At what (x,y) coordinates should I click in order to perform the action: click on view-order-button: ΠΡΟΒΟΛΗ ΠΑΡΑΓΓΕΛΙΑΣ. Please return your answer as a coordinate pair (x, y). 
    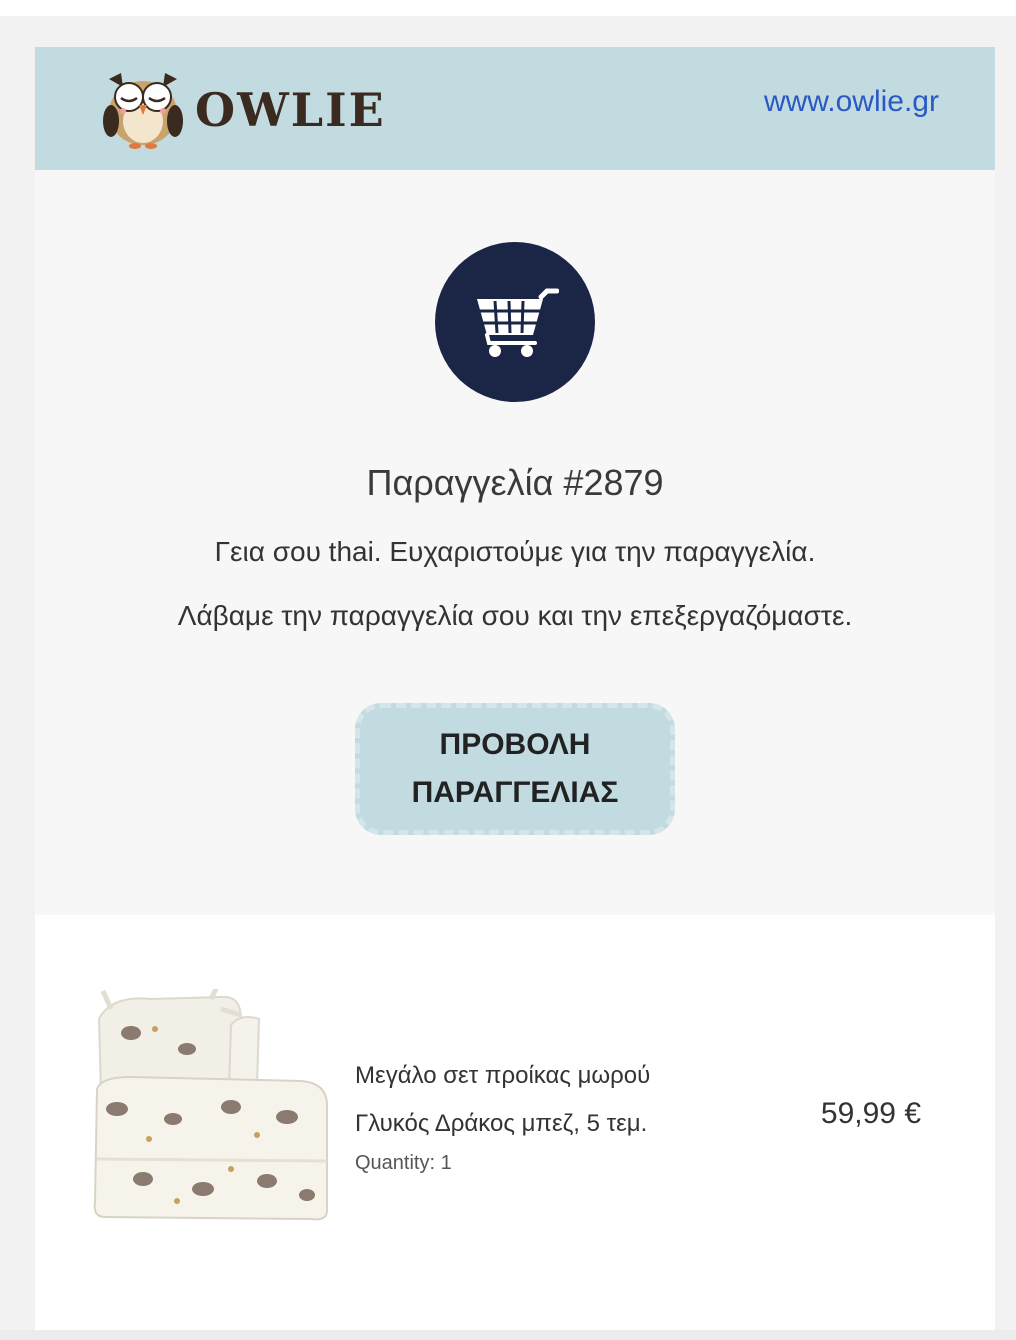
    Looking at the image, I should click on (515, 769).